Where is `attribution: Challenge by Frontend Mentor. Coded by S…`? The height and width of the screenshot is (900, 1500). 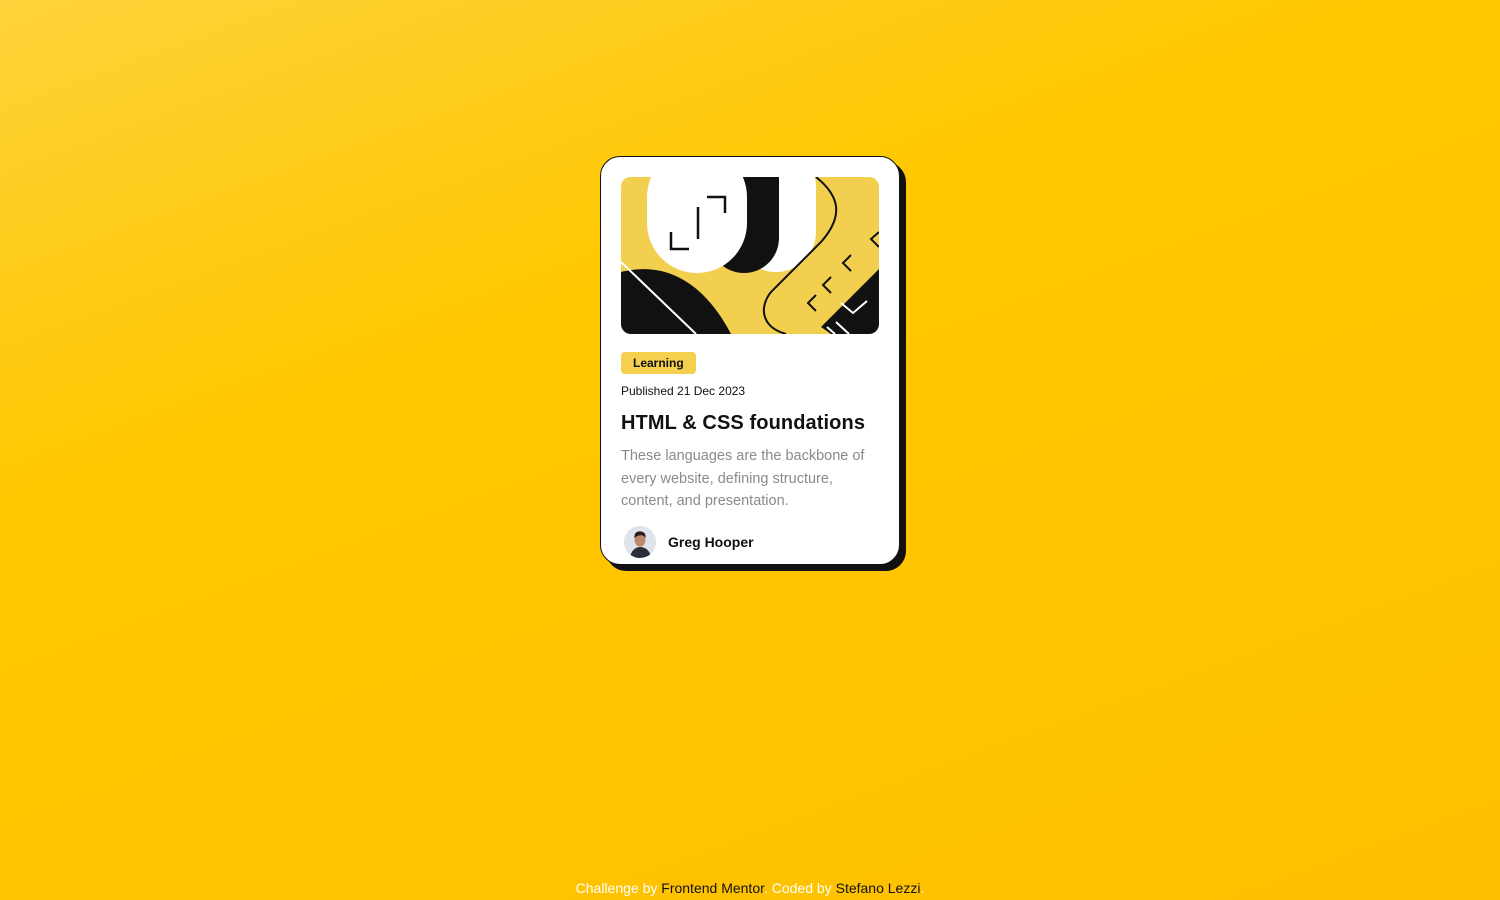 attribution: Challenge by Frontend Mentor. Coded by S… is located at coordinates (750, 888).